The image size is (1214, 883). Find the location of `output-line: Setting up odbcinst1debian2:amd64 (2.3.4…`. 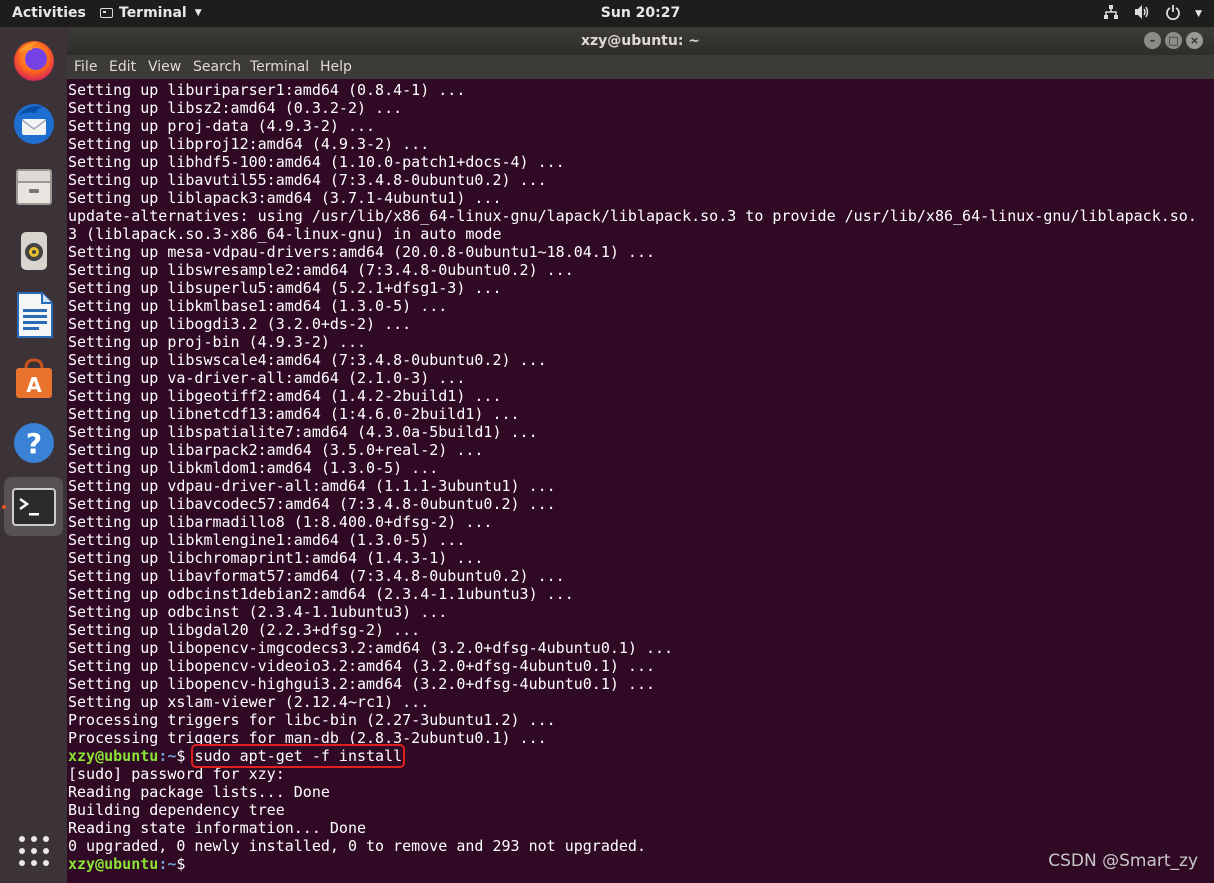

output-line: Setting up odbcinst1debian2:amd64 (2.3.4… is located at coordinates (321, 594).